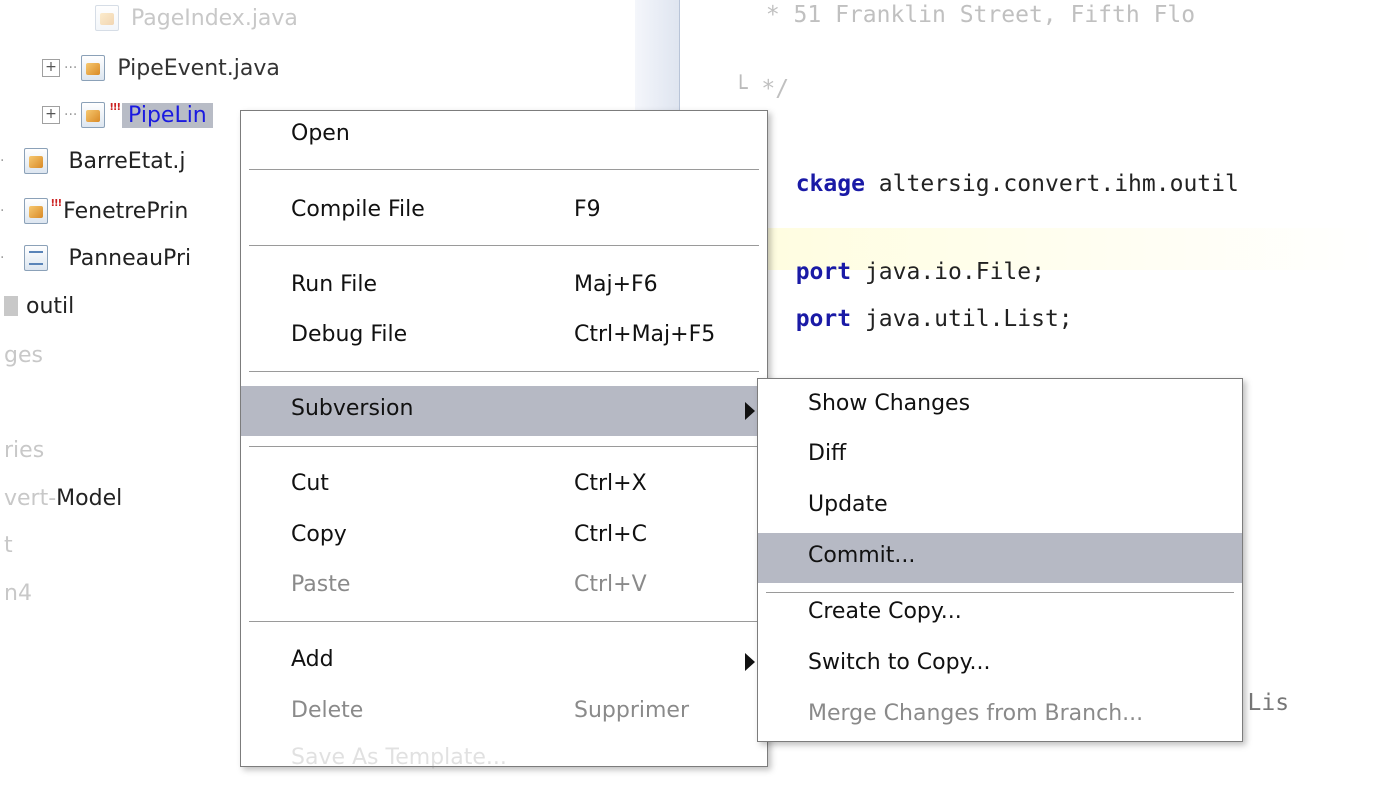 The height and width of the screenshot is (785, 1376). What do you see at coordinates (645, 334) in the screenshot?
I see `menu-item-shortcut: Ctrl+Maj+F5` at bounding box center [645, 334].